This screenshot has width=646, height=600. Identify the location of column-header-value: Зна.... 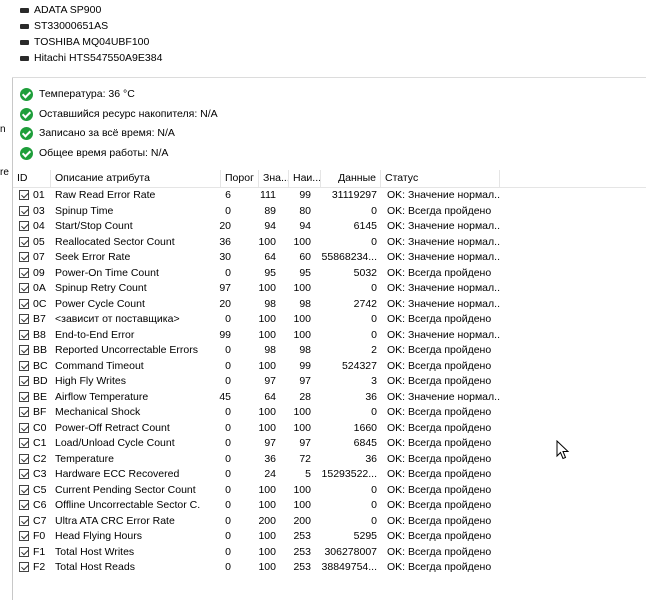
(274, 178).